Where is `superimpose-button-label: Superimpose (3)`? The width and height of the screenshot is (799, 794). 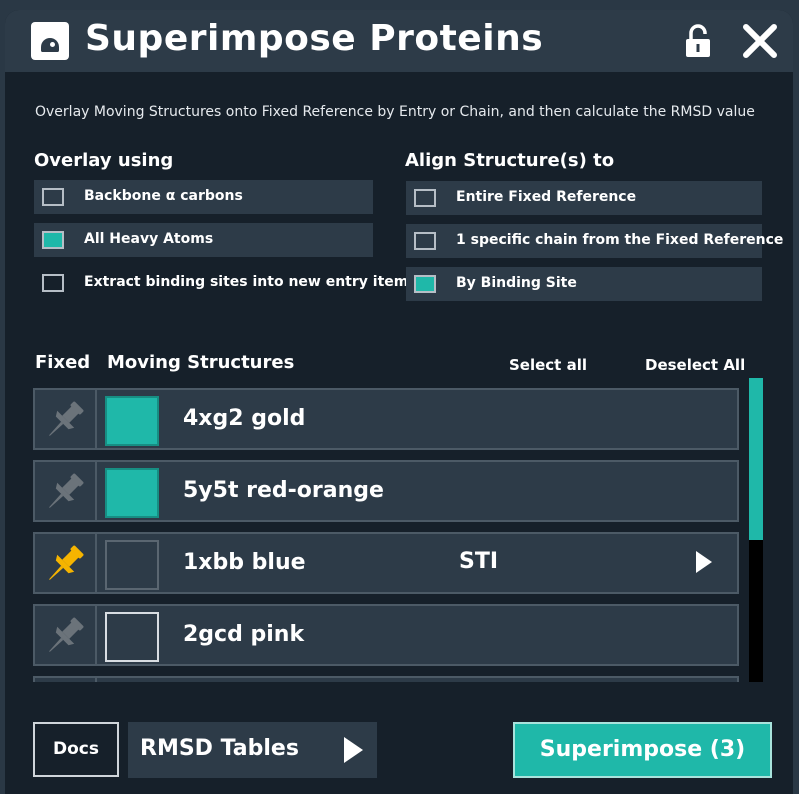 superimpose-button-label: Superimpose (3) is located at coordinates (642, 749).